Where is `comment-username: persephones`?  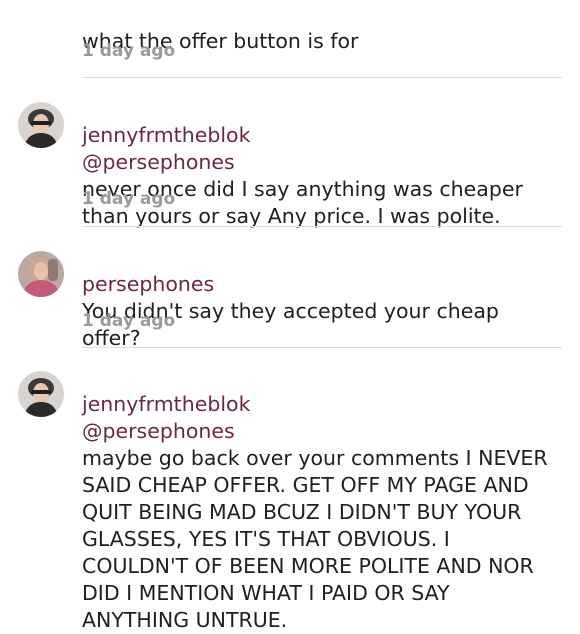
comment-username: persephones is located at coordinates (148, 284).